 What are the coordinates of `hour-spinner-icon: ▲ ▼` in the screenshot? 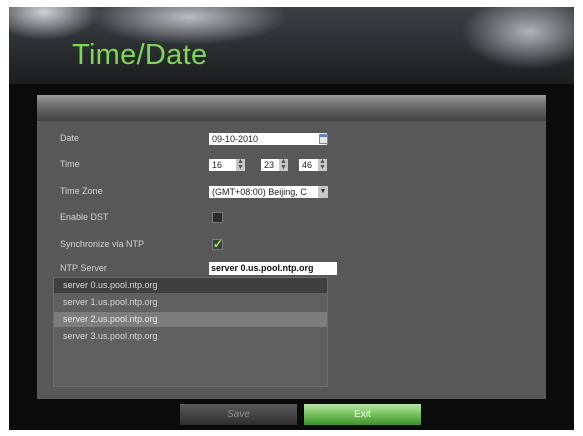 It's located at (240, 164).